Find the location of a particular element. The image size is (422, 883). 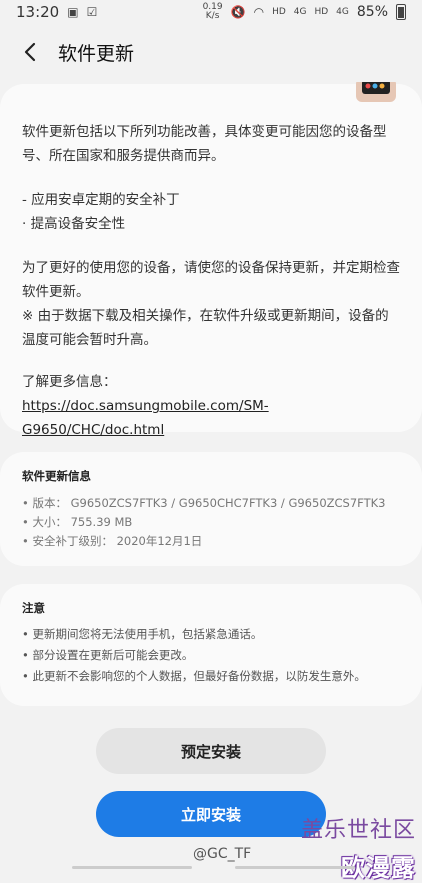

watermark: 盖乐世社区 @GC_TF 欧漫露 is located at coordinates (304, 847).